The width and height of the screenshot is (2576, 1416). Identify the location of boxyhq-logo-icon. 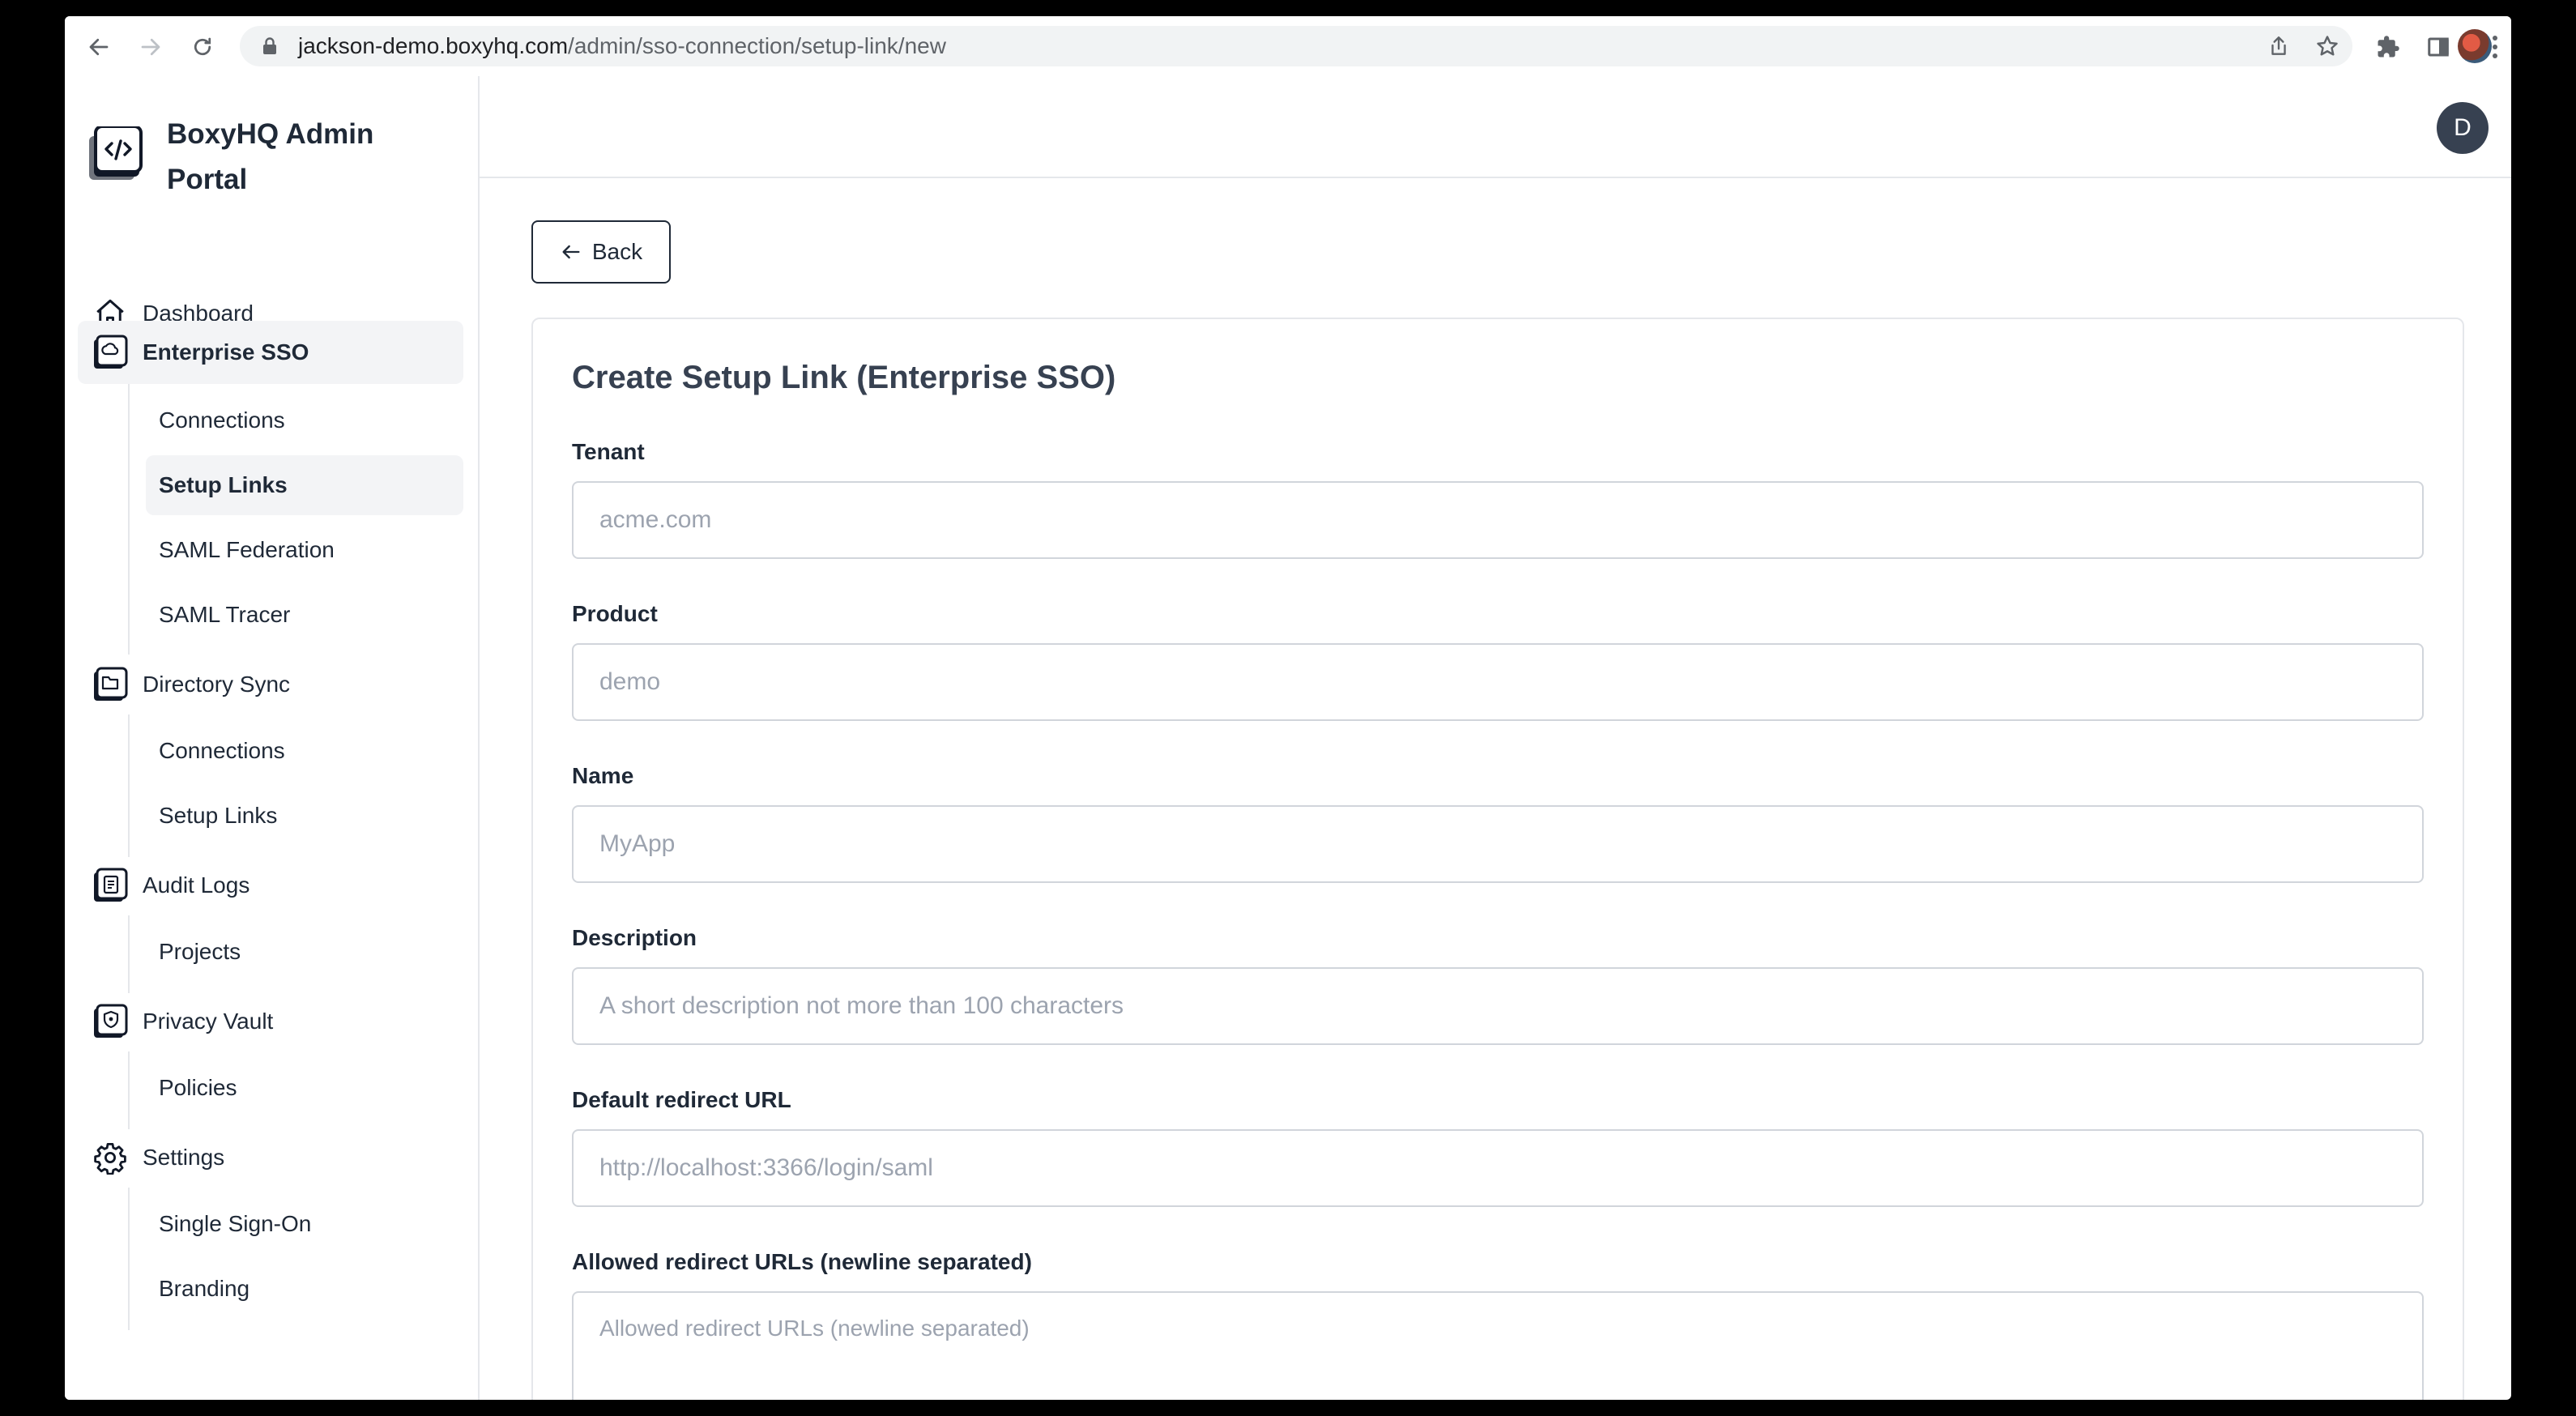
(116, 153).